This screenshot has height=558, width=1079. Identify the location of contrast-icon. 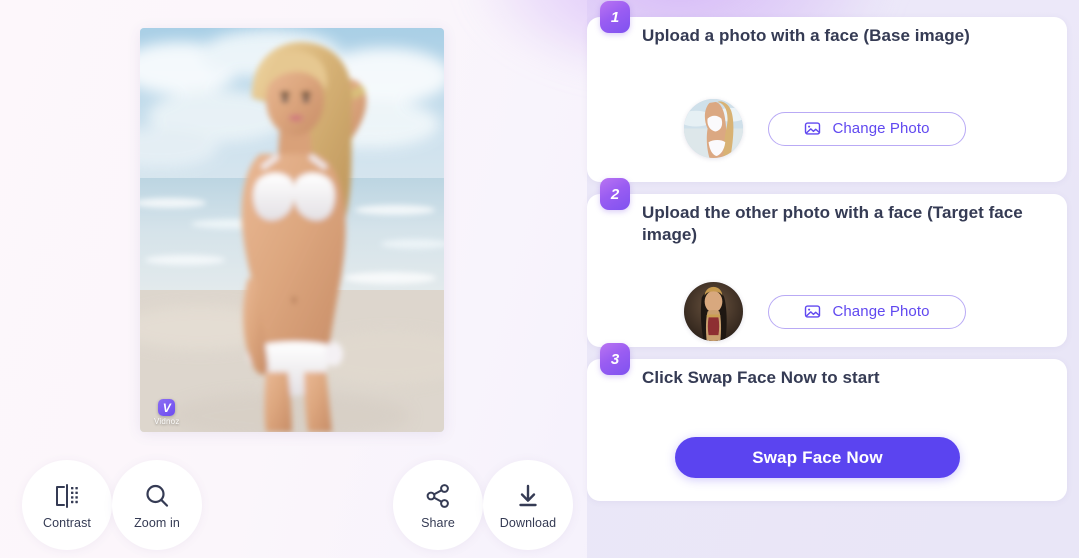
(67, 496).